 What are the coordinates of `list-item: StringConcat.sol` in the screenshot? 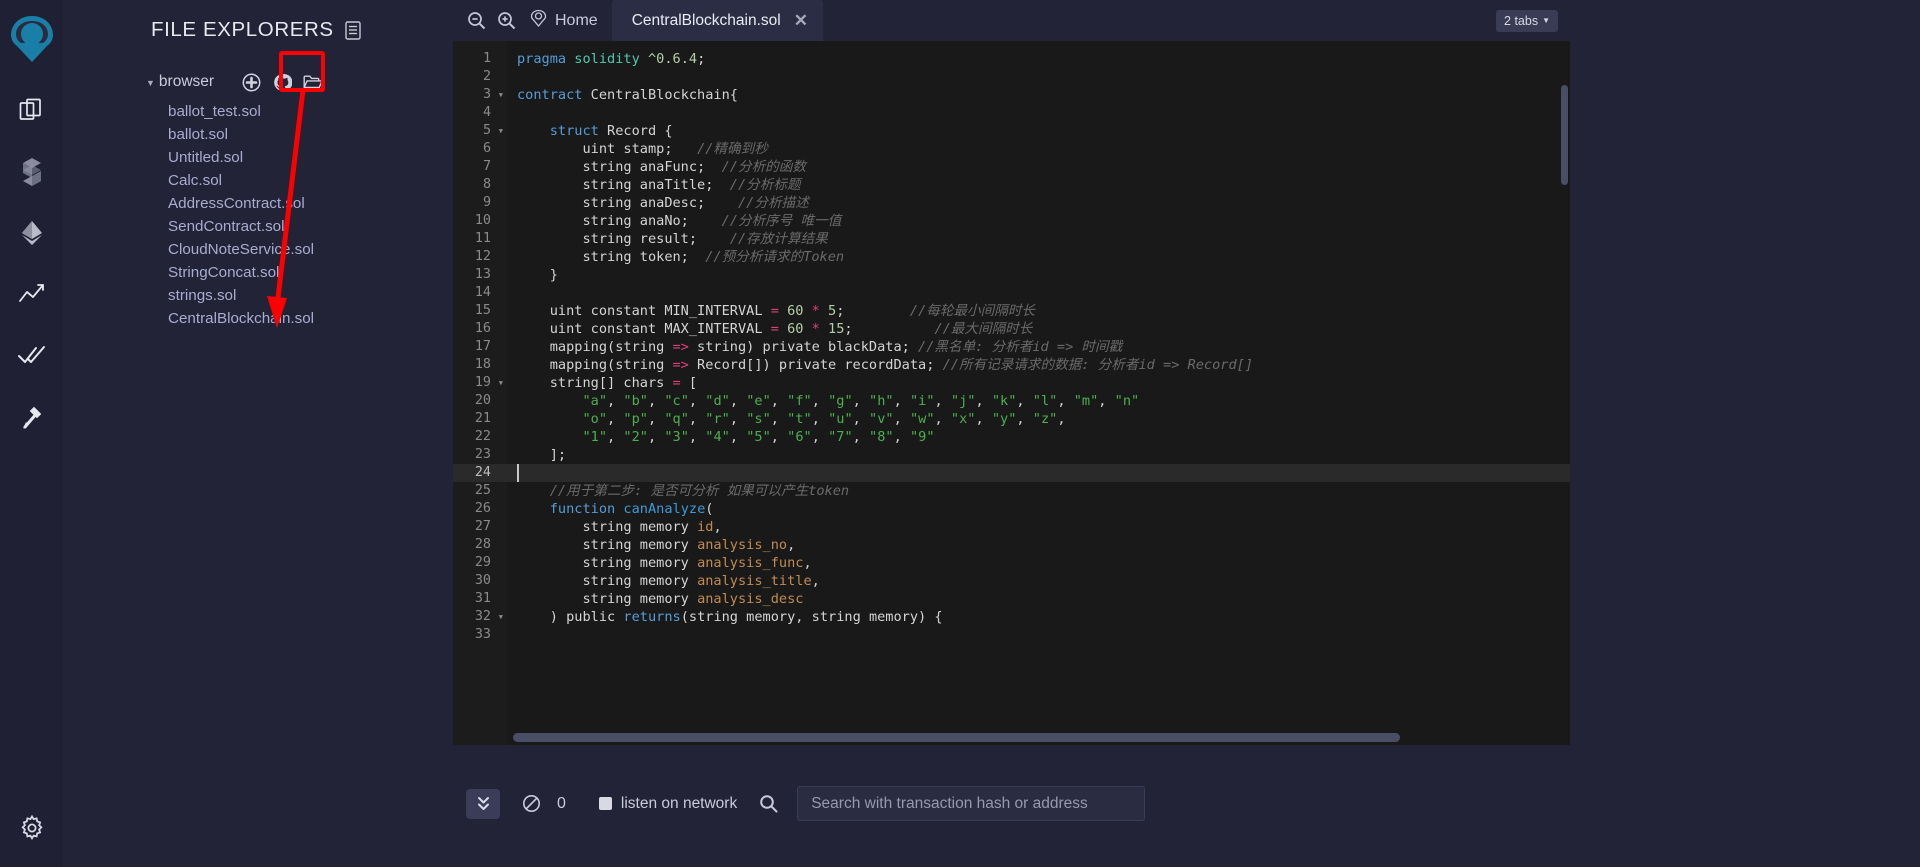 It's located at (310, 272).